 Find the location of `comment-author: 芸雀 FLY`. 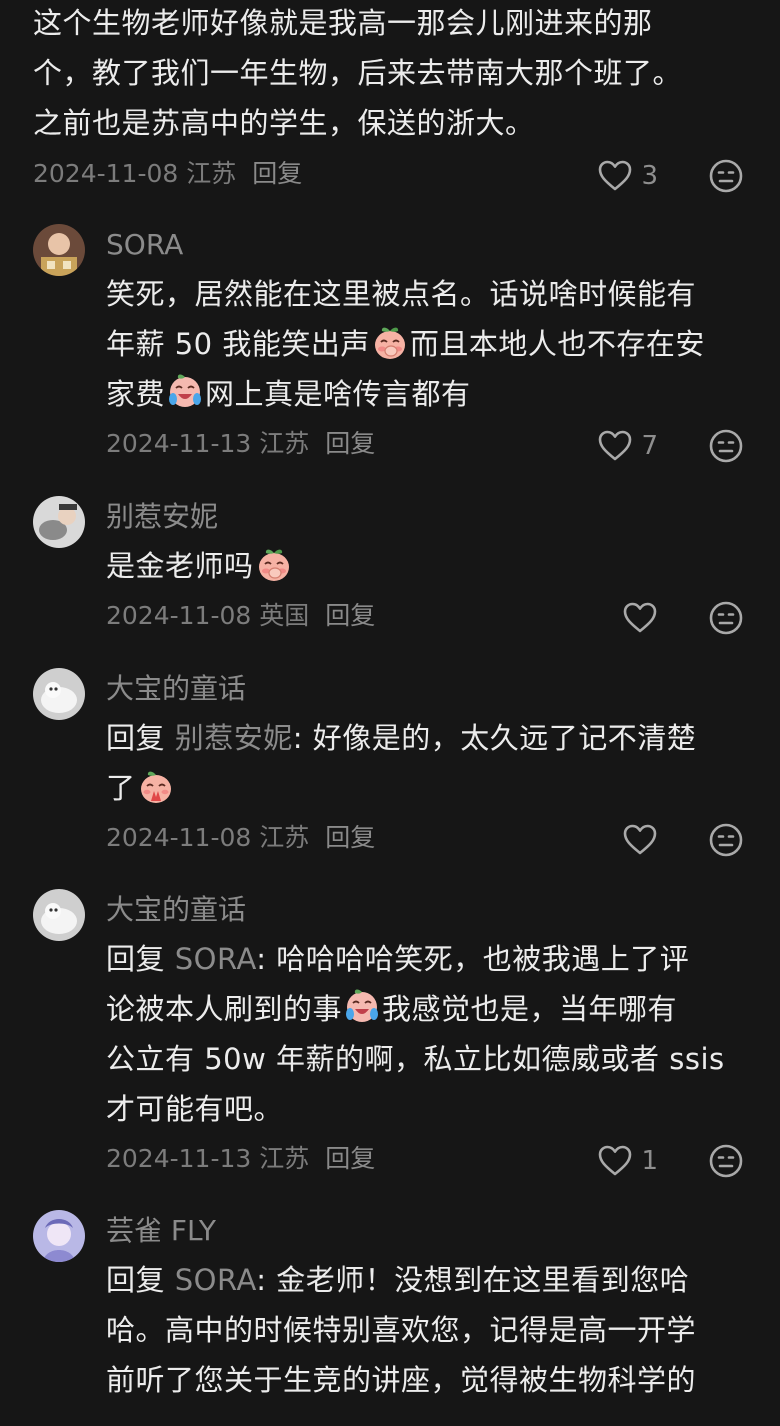

comment-author: 芸雀 FLY is located at coordinates (161, 1231).